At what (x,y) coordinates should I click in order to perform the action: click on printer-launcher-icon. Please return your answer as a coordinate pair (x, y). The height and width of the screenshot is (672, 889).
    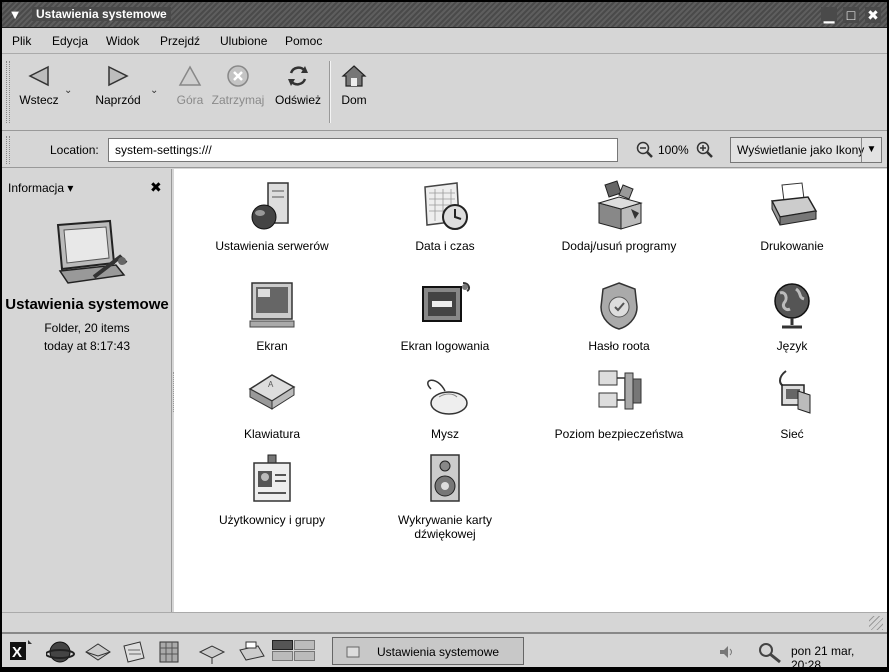
    Looking at the image, I should click on (251, 652).